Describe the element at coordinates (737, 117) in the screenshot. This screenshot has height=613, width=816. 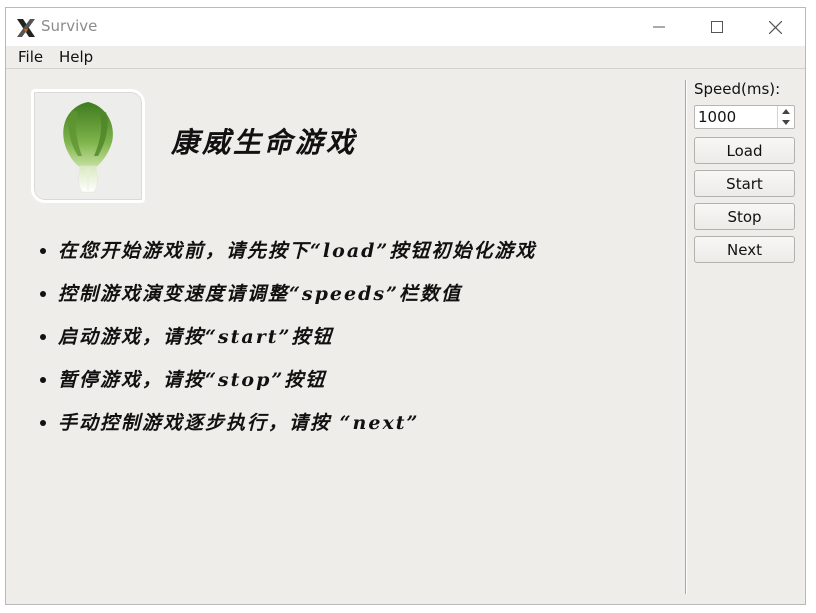
I see `speed-input` at that location.